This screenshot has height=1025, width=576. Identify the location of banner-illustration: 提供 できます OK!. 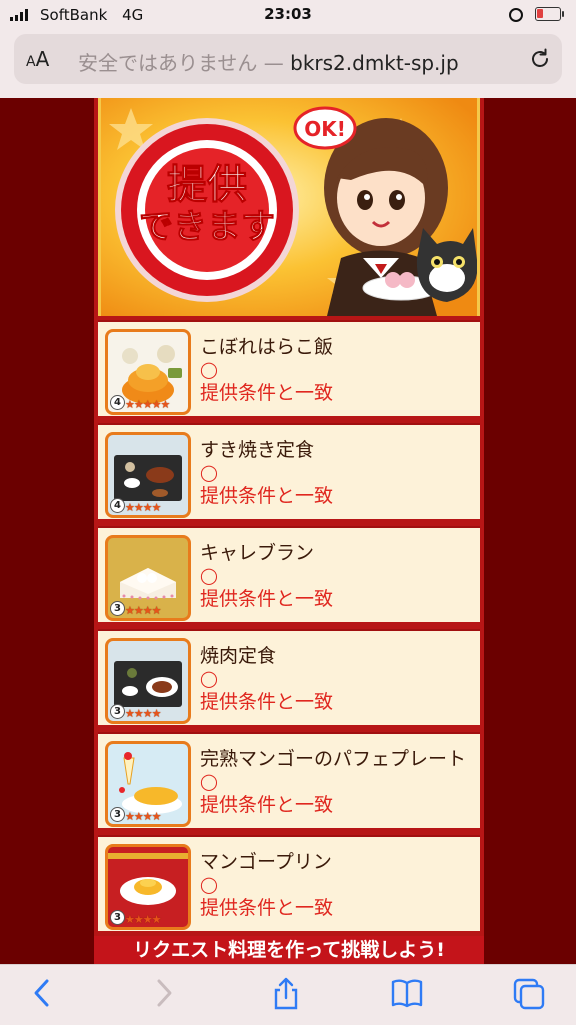
(289, 207).